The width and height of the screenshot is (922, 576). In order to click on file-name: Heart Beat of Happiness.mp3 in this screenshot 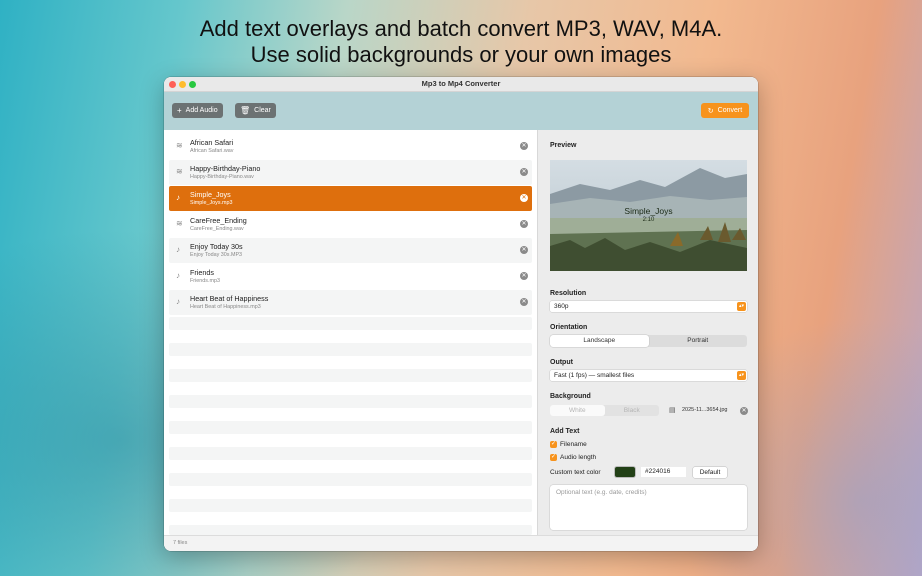, I will do `click(225, 307)`.